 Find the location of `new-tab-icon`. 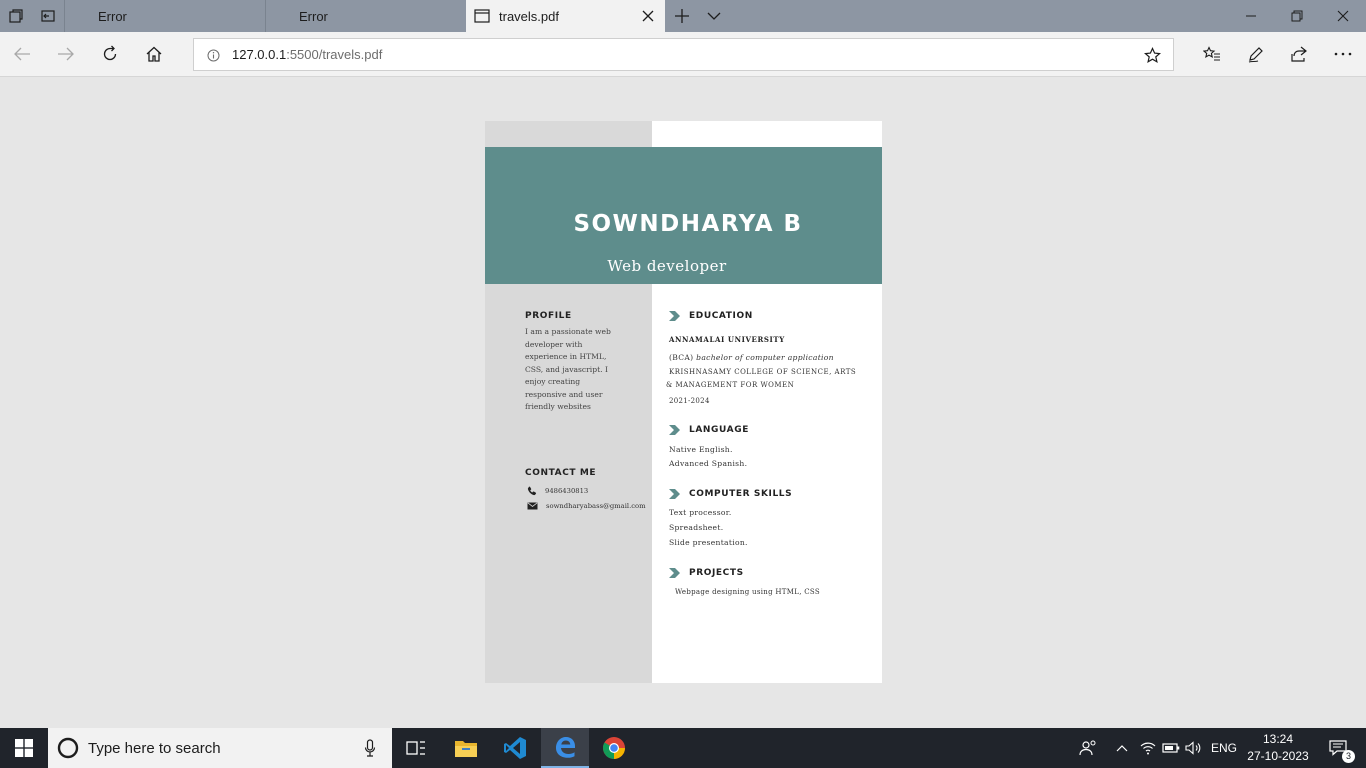

new-tab-icon is located at coordinates (682, 16).